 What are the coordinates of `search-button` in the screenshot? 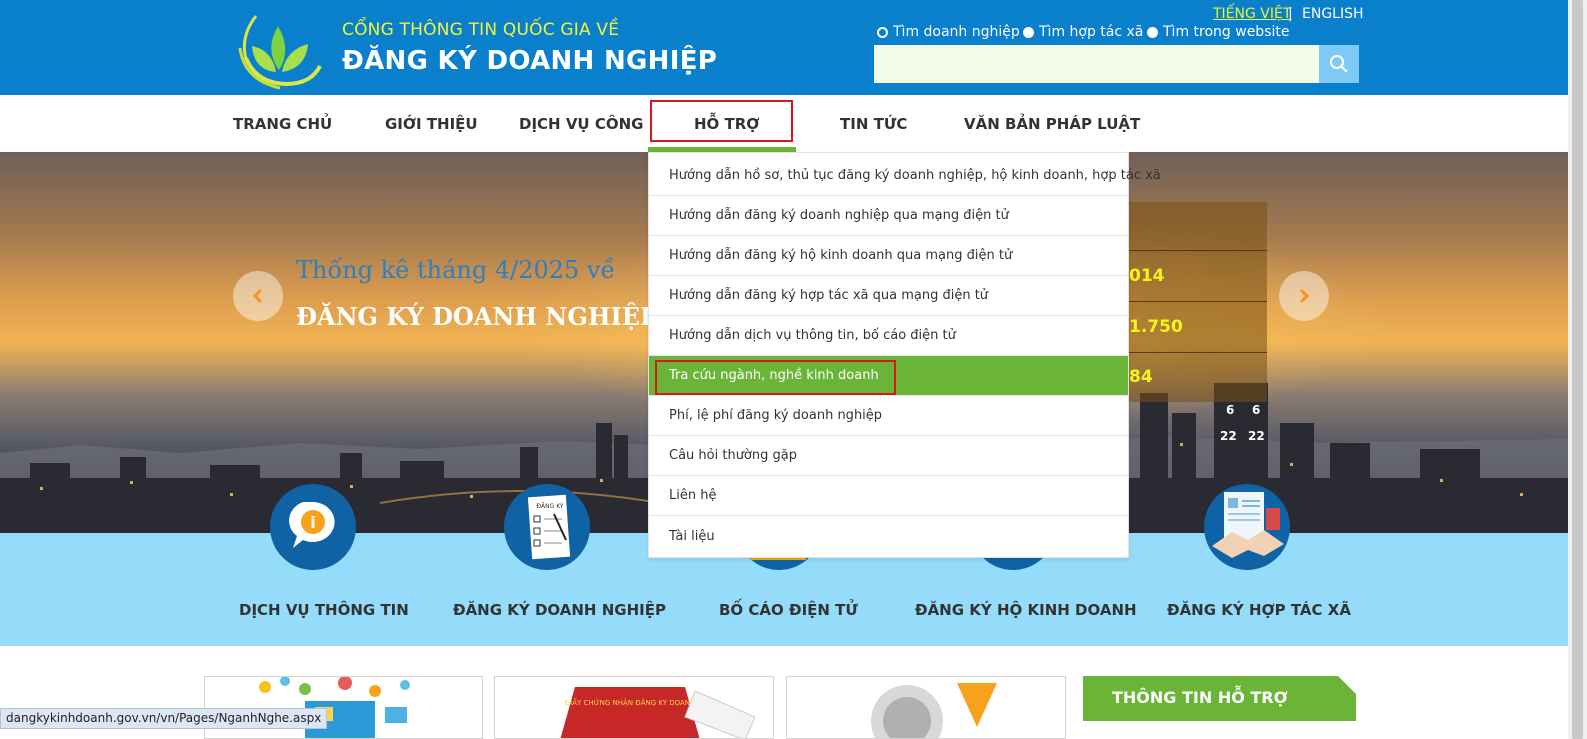 It's located at (1339, 64).